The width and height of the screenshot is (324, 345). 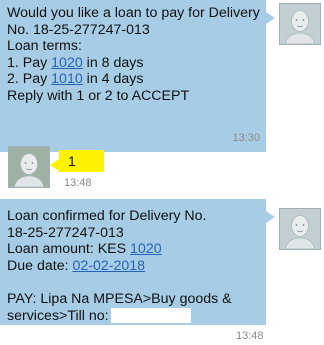 What do you see at coordinates (150, 316) in the screenshot?
I see `redacted-till-number` at bounding box center [150, 316].